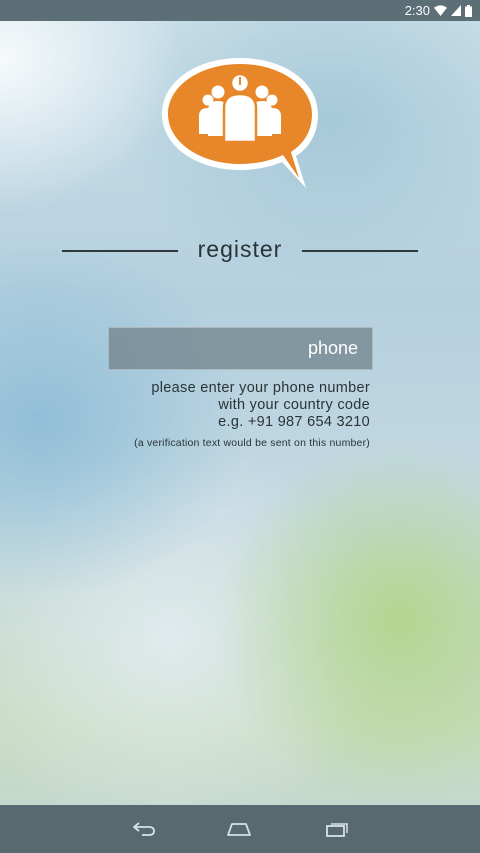  Describe the element at coordinates (456, 10) in the screenshot. I see `signal-icon` at that location.